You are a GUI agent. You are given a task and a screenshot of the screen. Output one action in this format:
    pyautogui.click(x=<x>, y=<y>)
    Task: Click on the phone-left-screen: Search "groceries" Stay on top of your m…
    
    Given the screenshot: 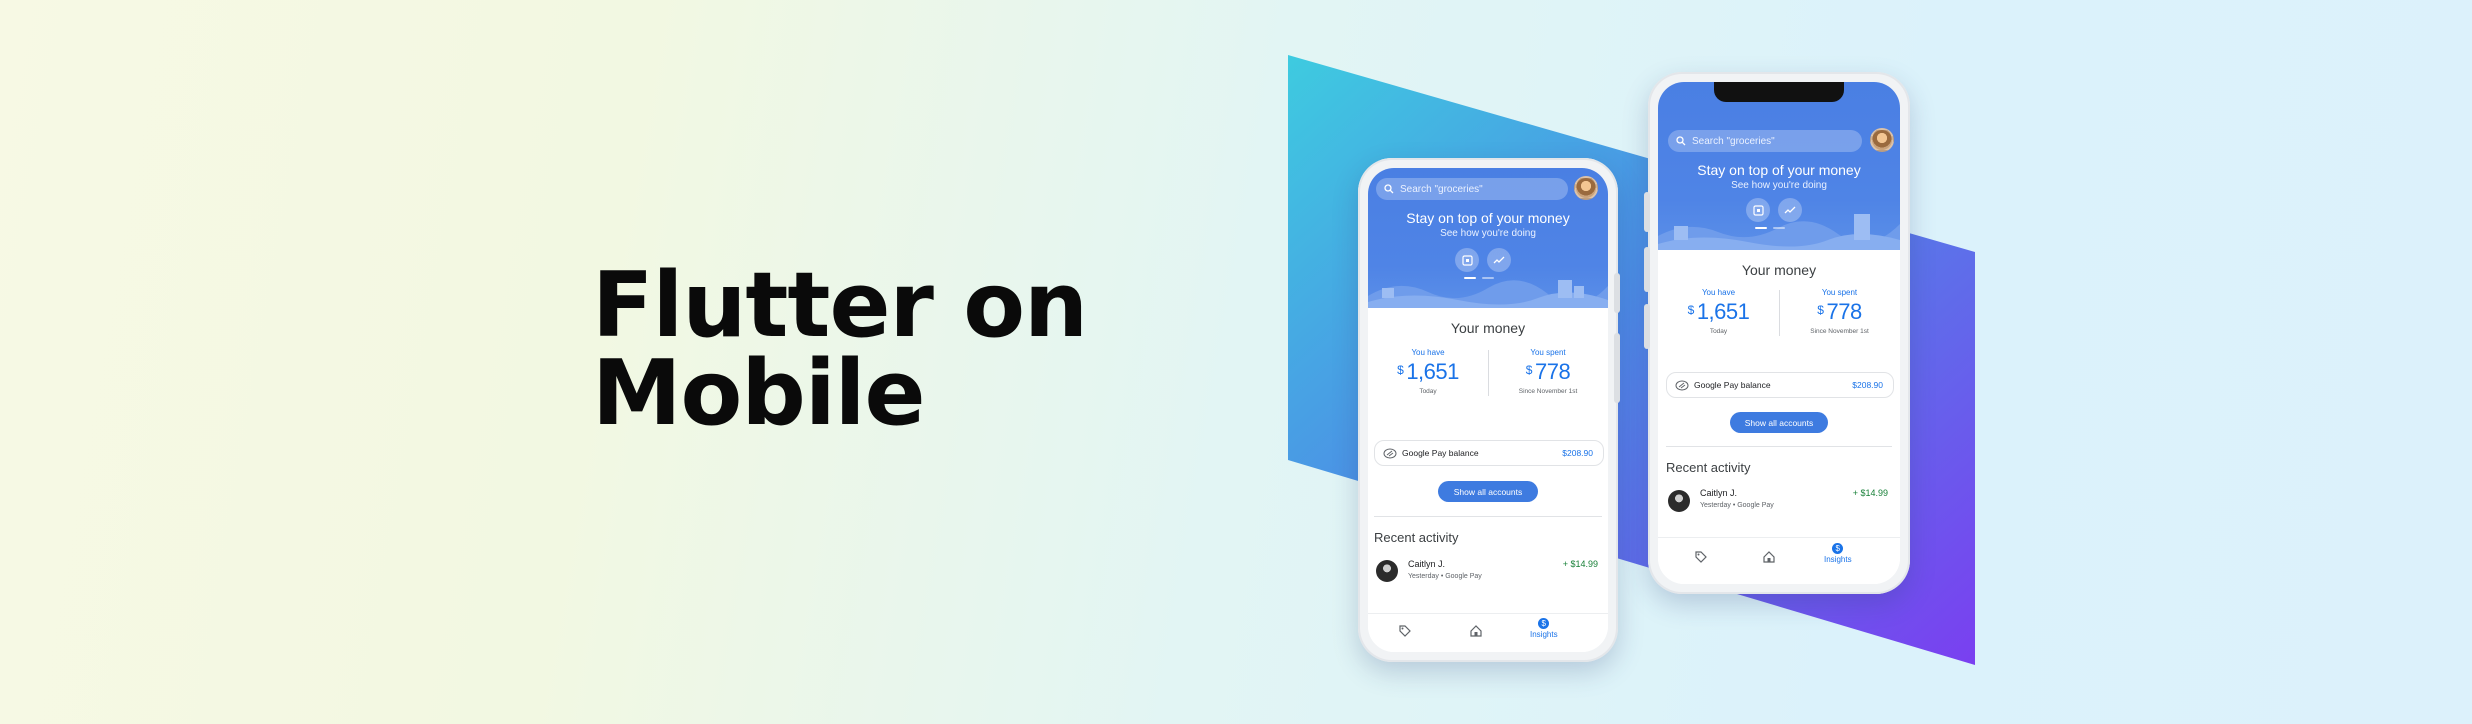 What is the action you would take?
    pyautogui.click(x=1488, y=410)
    